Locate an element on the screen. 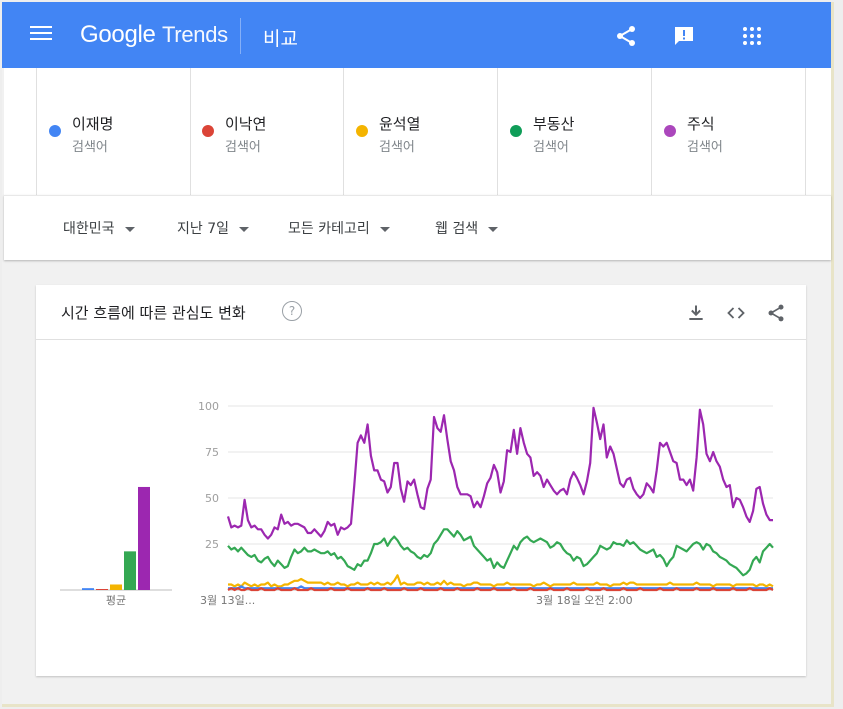  logo-trends-text: Trends is located at coordinates (194, 34).